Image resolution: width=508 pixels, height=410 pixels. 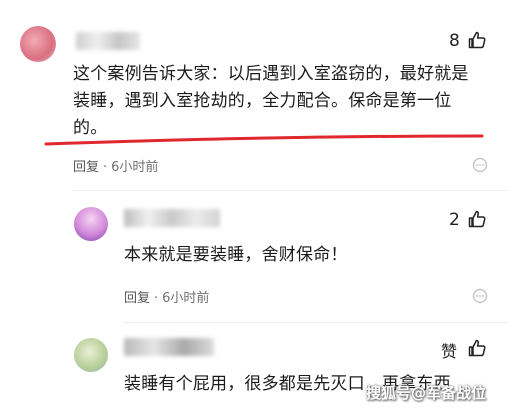 I want to click on like-label: 赞, so click(x=449, y=351).